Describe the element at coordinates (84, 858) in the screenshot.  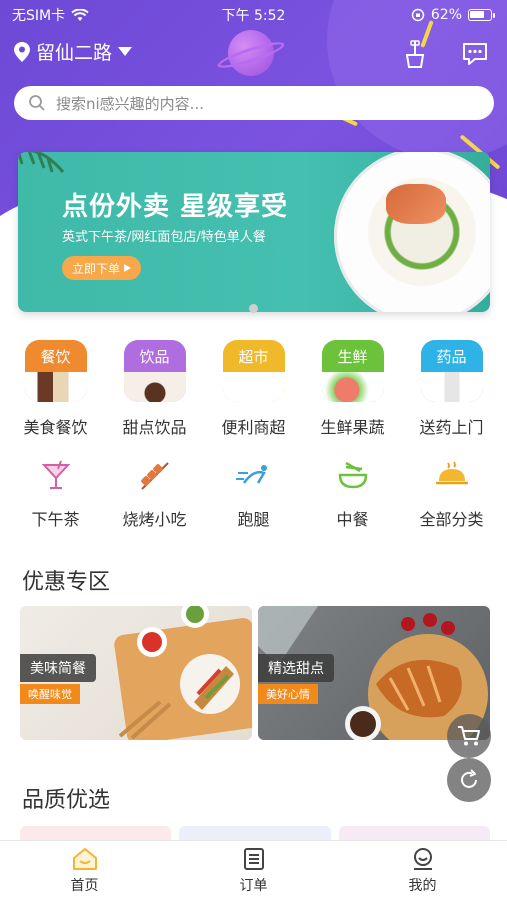
I see `home-icon` at that location.